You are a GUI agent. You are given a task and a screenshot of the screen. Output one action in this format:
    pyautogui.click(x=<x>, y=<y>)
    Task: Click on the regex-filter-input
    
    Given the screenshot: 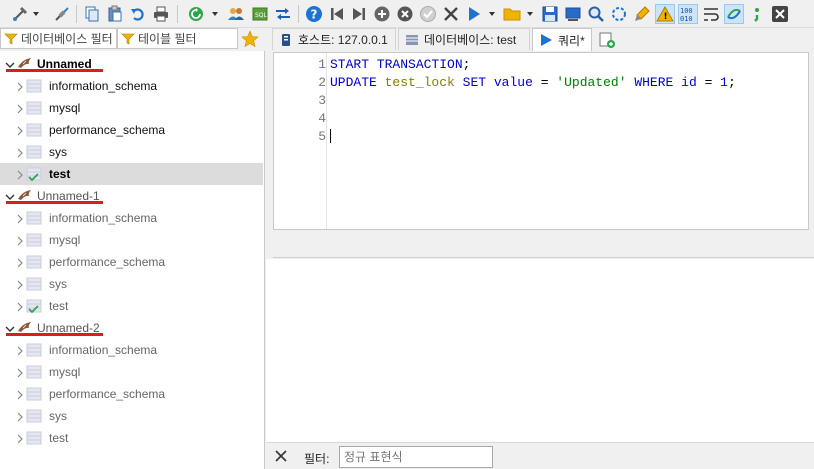 What is the action you would take?
    pyautogui.click(x=416, y=457)
    